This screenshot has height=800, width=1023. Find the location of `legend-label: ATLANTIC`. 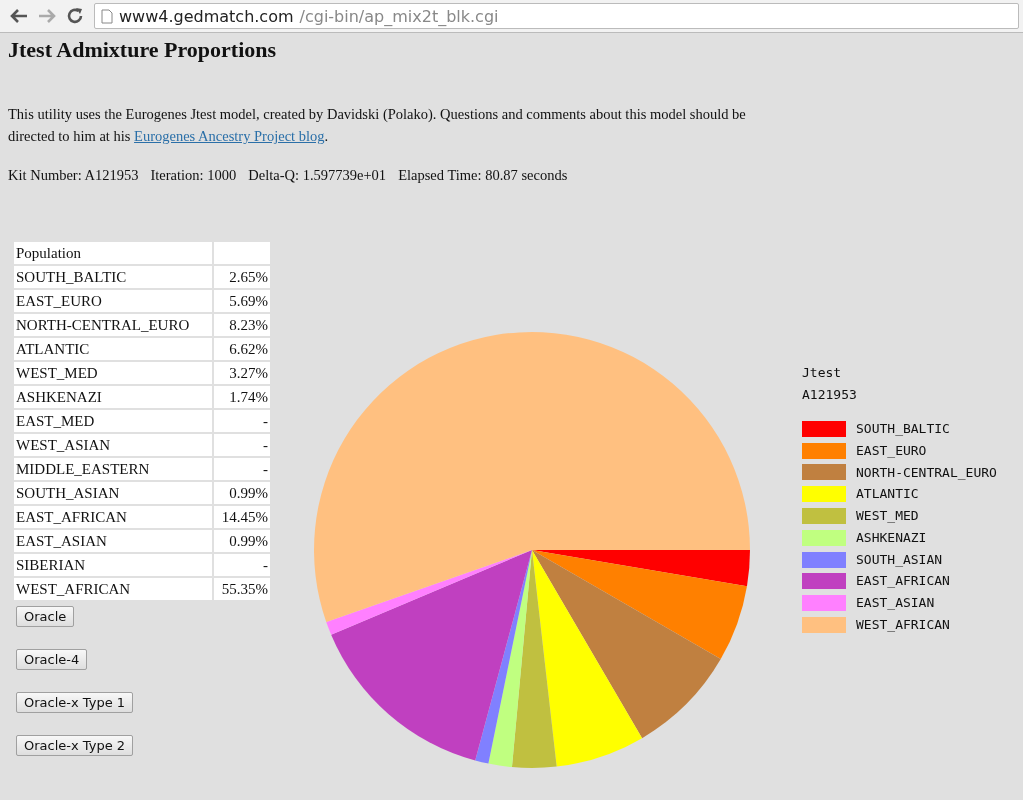

legend-label: ATLANTIC is located at coordinates (887, 494).